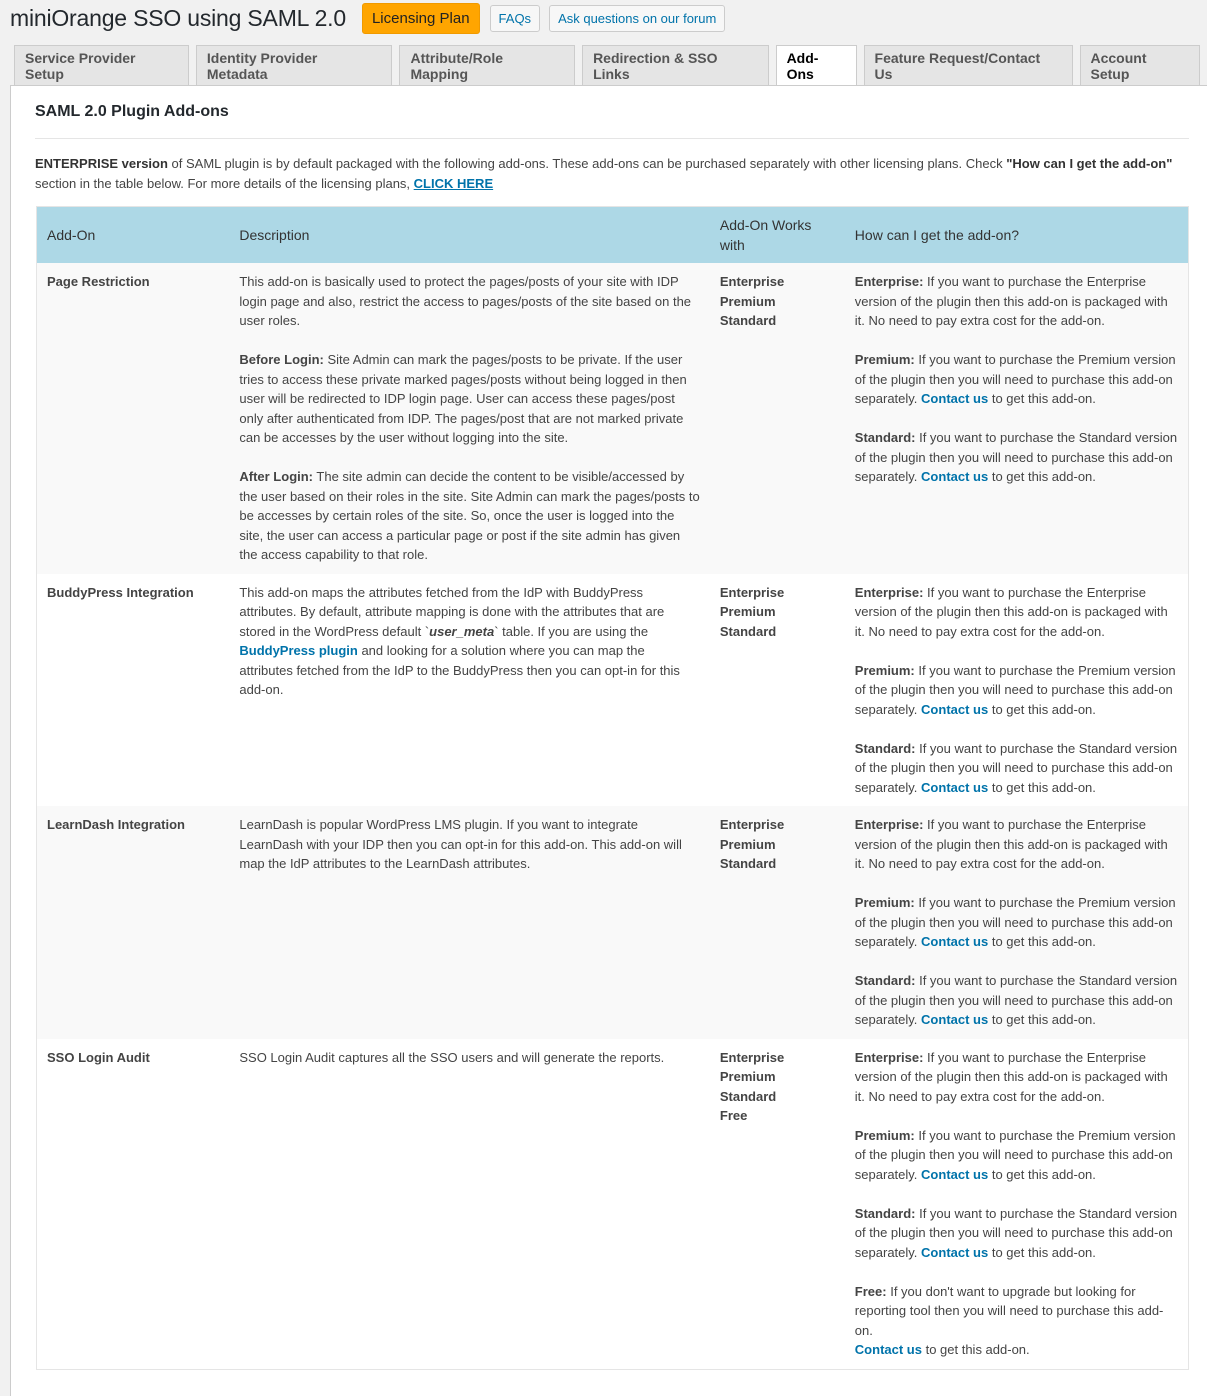  What do you see at coordinates (675, 65) in the screenshot?
I see `tab-redirection-sso-links: Redirection & SSO Links` at bounding box center [675, 65].